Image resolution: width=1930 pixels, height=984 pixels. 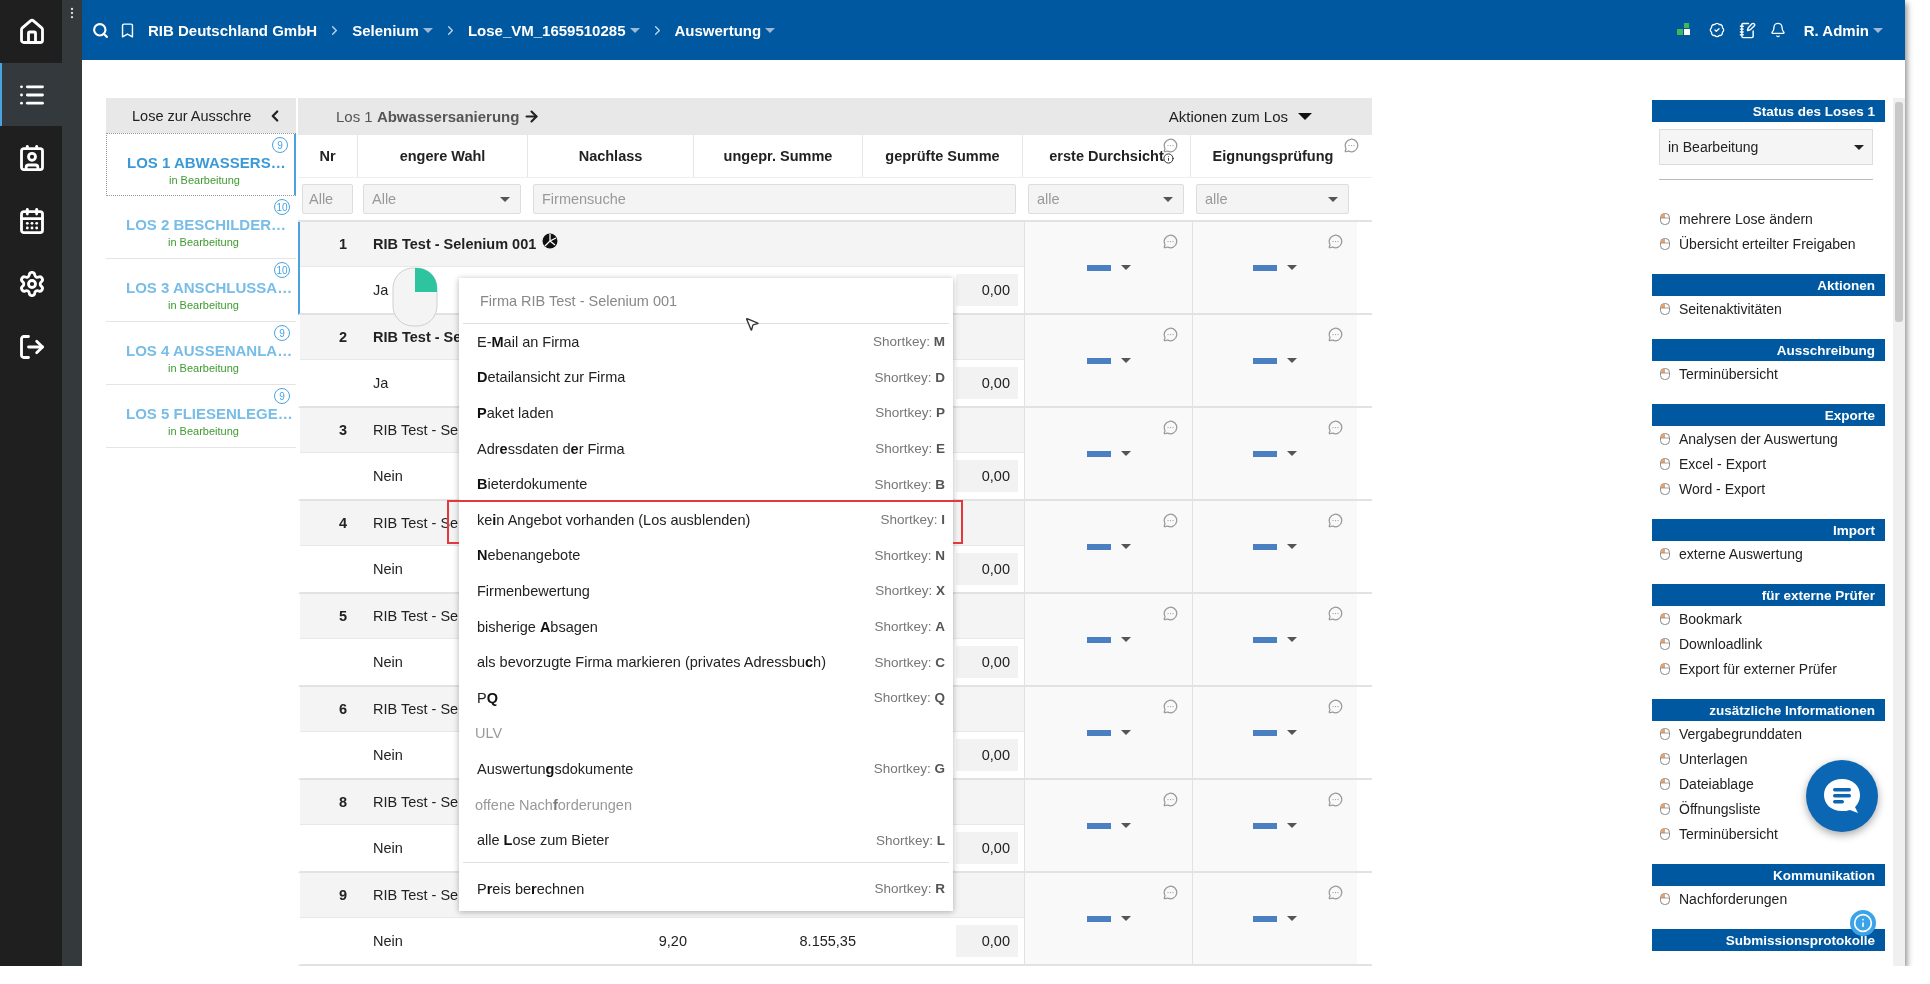 I want to click on action-link: Export für externer Prüfer, so click(x=1768, y=668).